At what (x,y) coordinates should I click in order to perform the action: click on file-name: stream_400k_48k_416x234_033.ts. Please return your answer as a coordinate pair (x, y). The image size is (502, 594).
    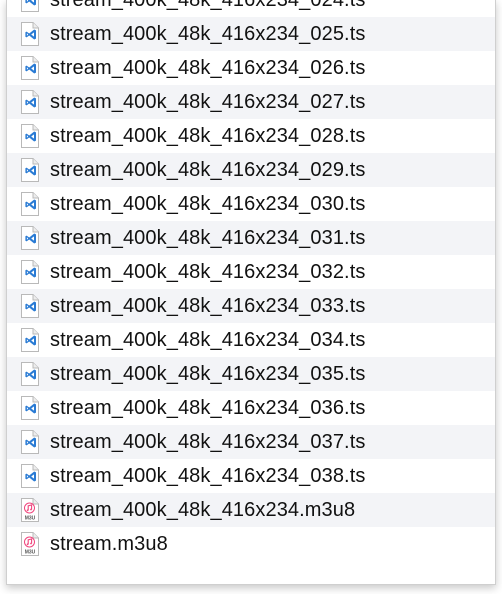
    Looking at the image, I should click on (208, 305).